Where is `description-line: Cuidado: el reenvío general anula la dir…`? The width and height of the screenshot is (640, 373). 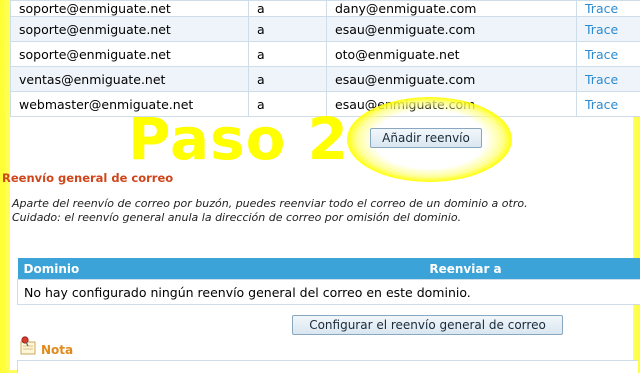 description-line: Cuidado: el reenvío general anula la dir… is located at coordinates (270, 218).